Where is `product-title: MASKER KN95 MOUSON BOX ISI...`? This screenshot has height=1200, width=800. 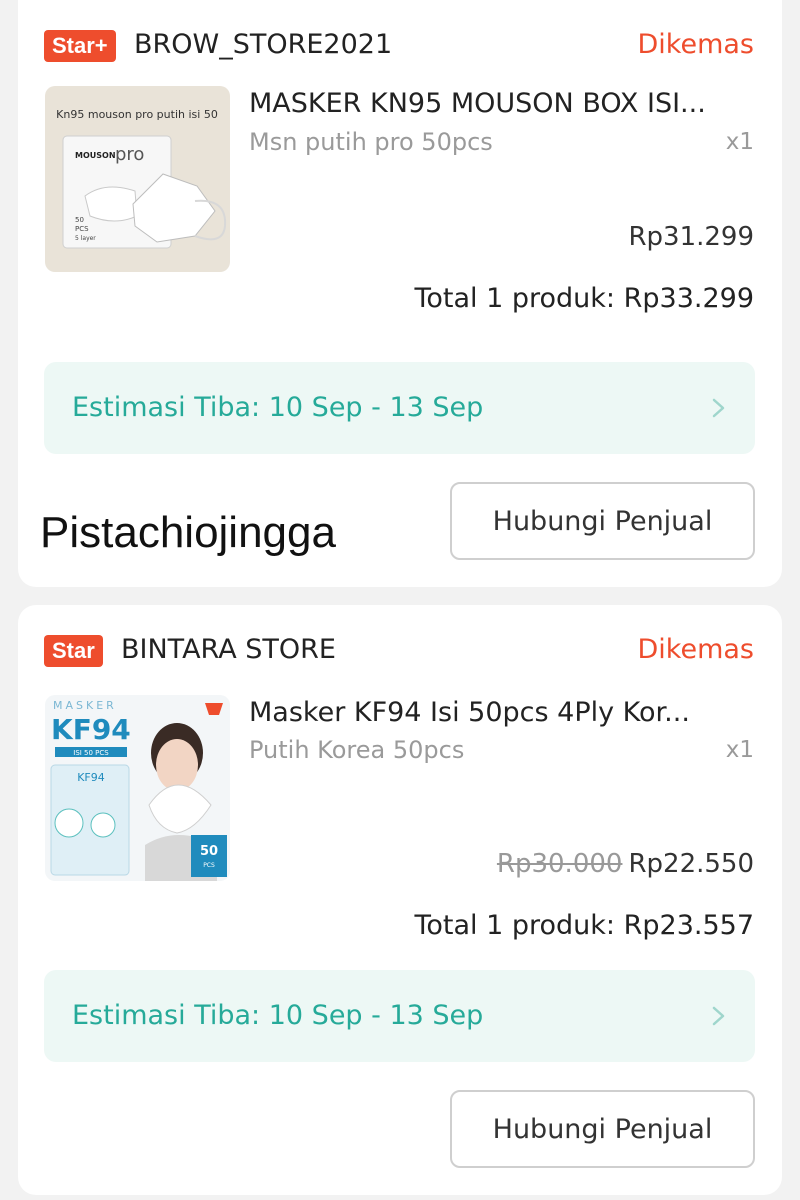 product-title: MASKER KN95 MOUSON BOX ISI... is located at coordinates (503, 104).